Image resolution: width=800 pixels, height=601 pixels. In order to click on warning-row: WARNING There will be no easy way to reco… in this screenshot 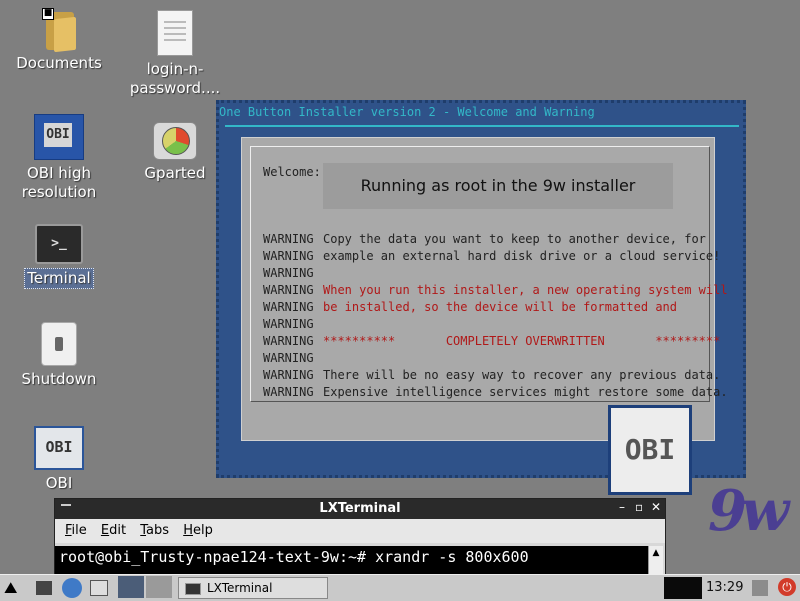, I will do `click(492, 375)`.